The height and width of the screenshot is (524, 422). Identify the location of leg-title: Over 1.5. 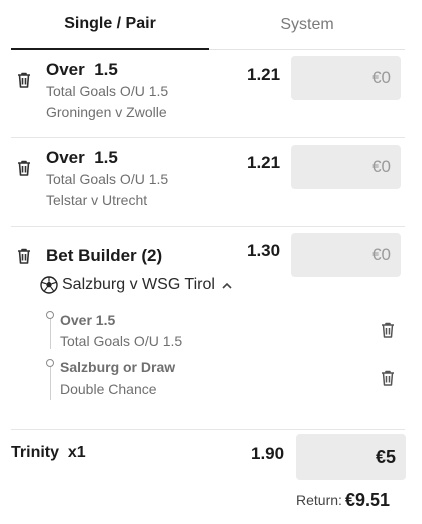
(88, 320).